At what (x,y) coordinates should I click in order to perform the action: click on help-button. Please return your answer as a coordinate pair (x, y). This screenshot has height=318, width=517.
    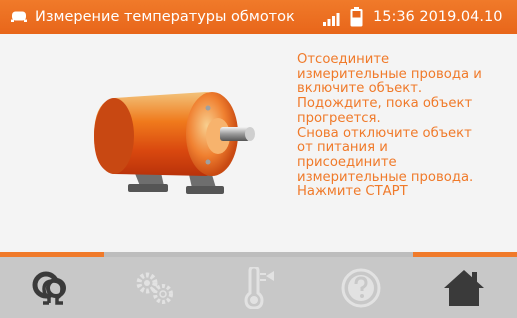
    Looking at the image, I should click on (360, 287).